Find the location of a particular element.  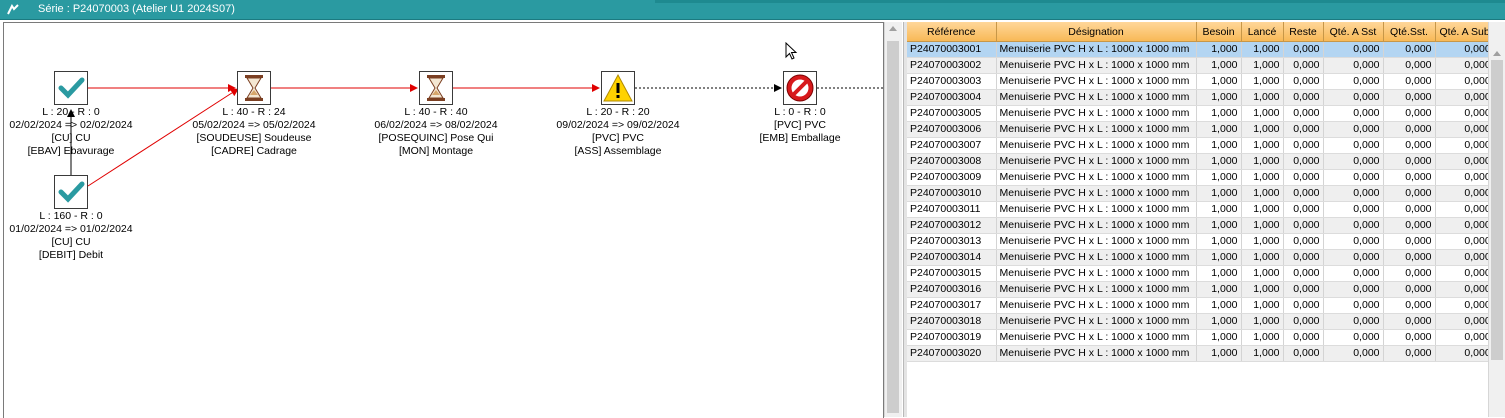

table-cell: P24070003015 is located at coordinates (952, 273).